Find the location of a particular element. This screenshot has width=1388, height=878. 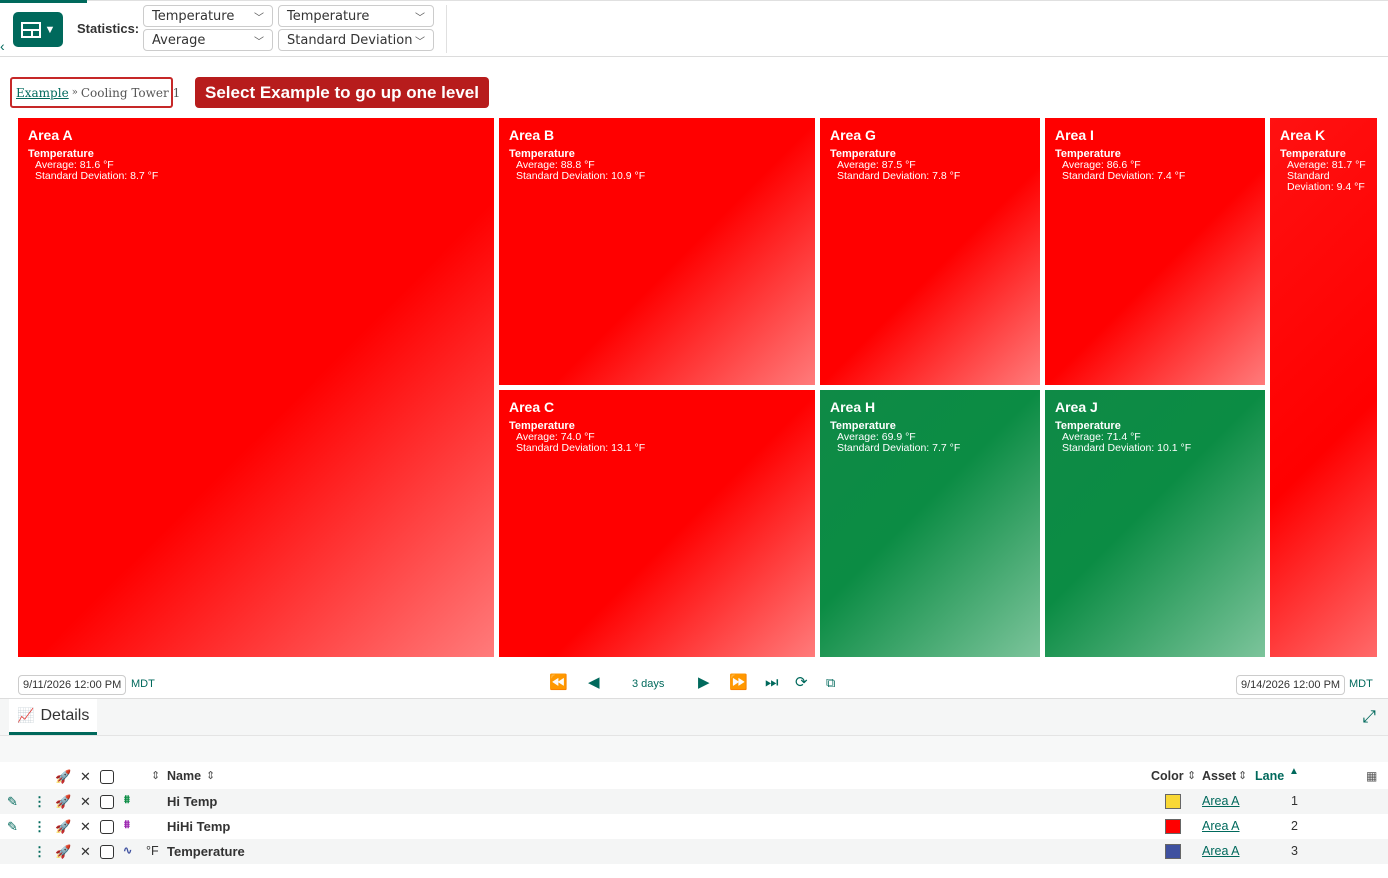

step-forward-full-icon: ⏩ is located at coordinates (738, 683).